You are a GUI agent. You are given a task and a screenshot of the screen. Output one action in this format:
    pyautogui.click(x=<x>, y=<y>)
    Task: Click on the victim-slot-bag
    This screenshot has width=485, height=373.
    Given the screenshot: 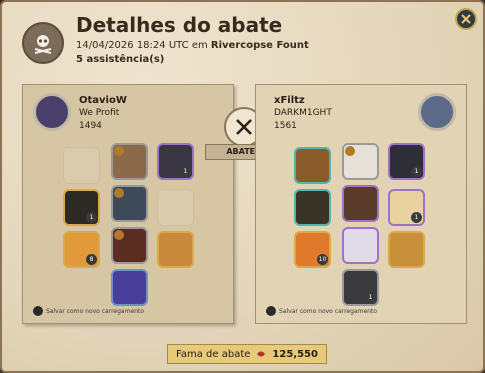 What is the action you would take?
    pyautogui.click(x=312, y=165)
    